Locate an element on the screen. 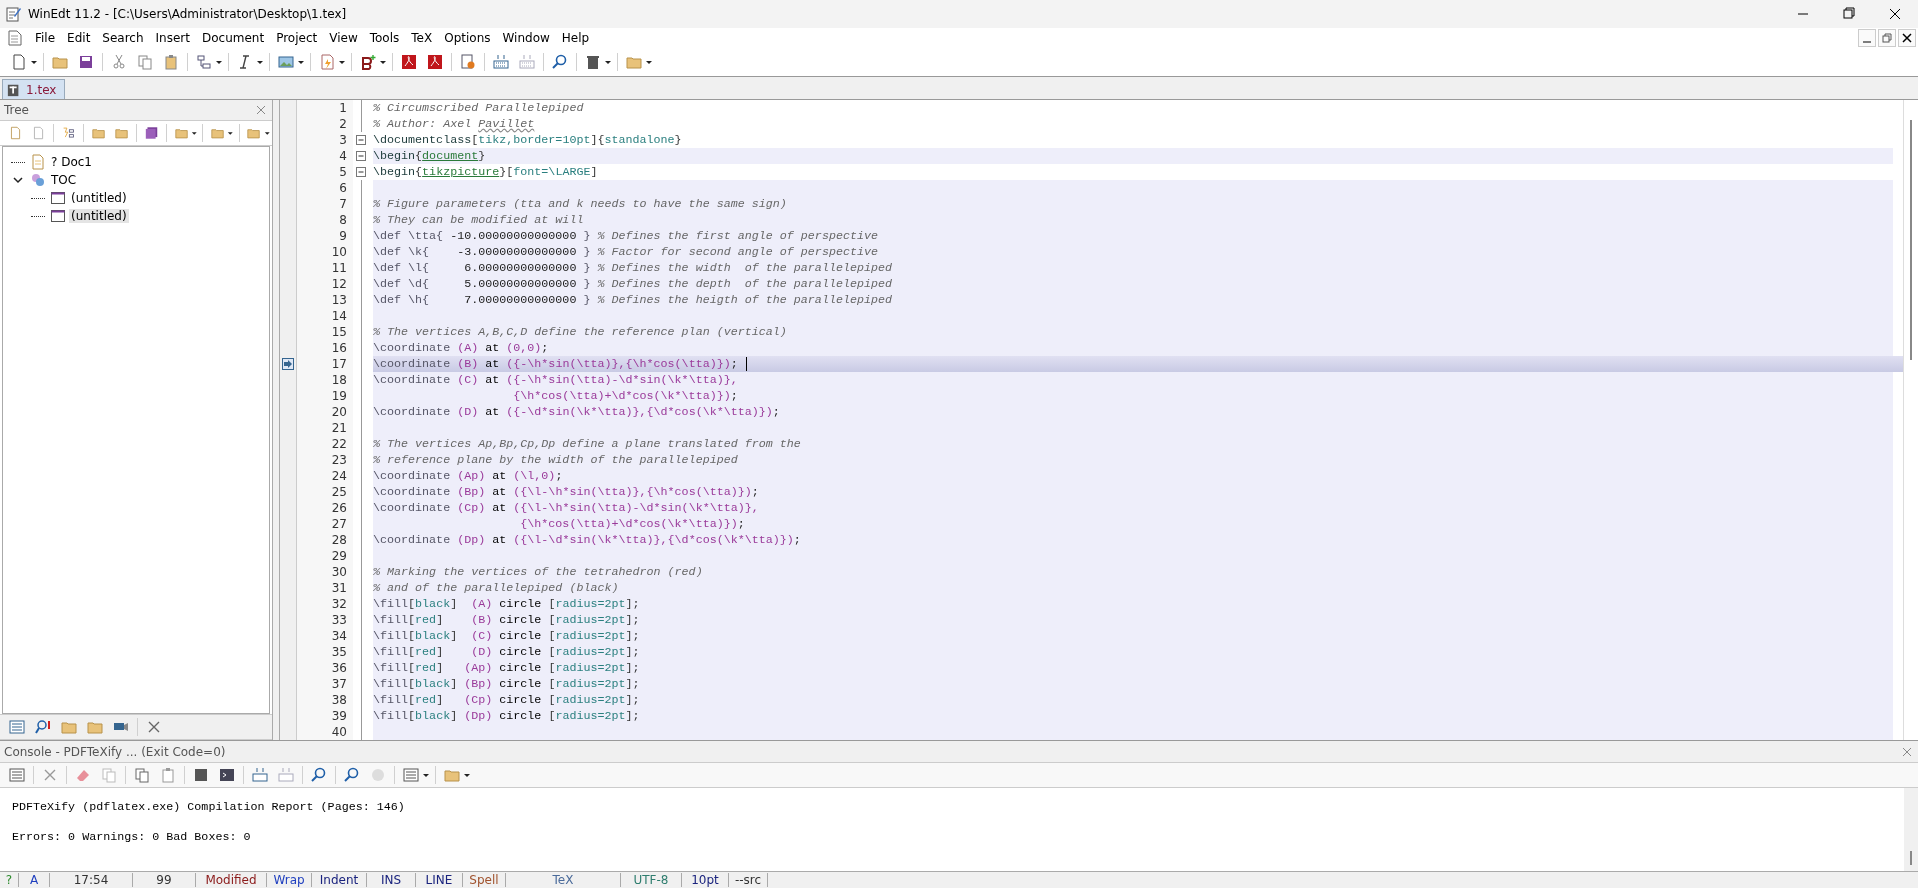  menu-item: TeX is located at coordinates (423, 38).